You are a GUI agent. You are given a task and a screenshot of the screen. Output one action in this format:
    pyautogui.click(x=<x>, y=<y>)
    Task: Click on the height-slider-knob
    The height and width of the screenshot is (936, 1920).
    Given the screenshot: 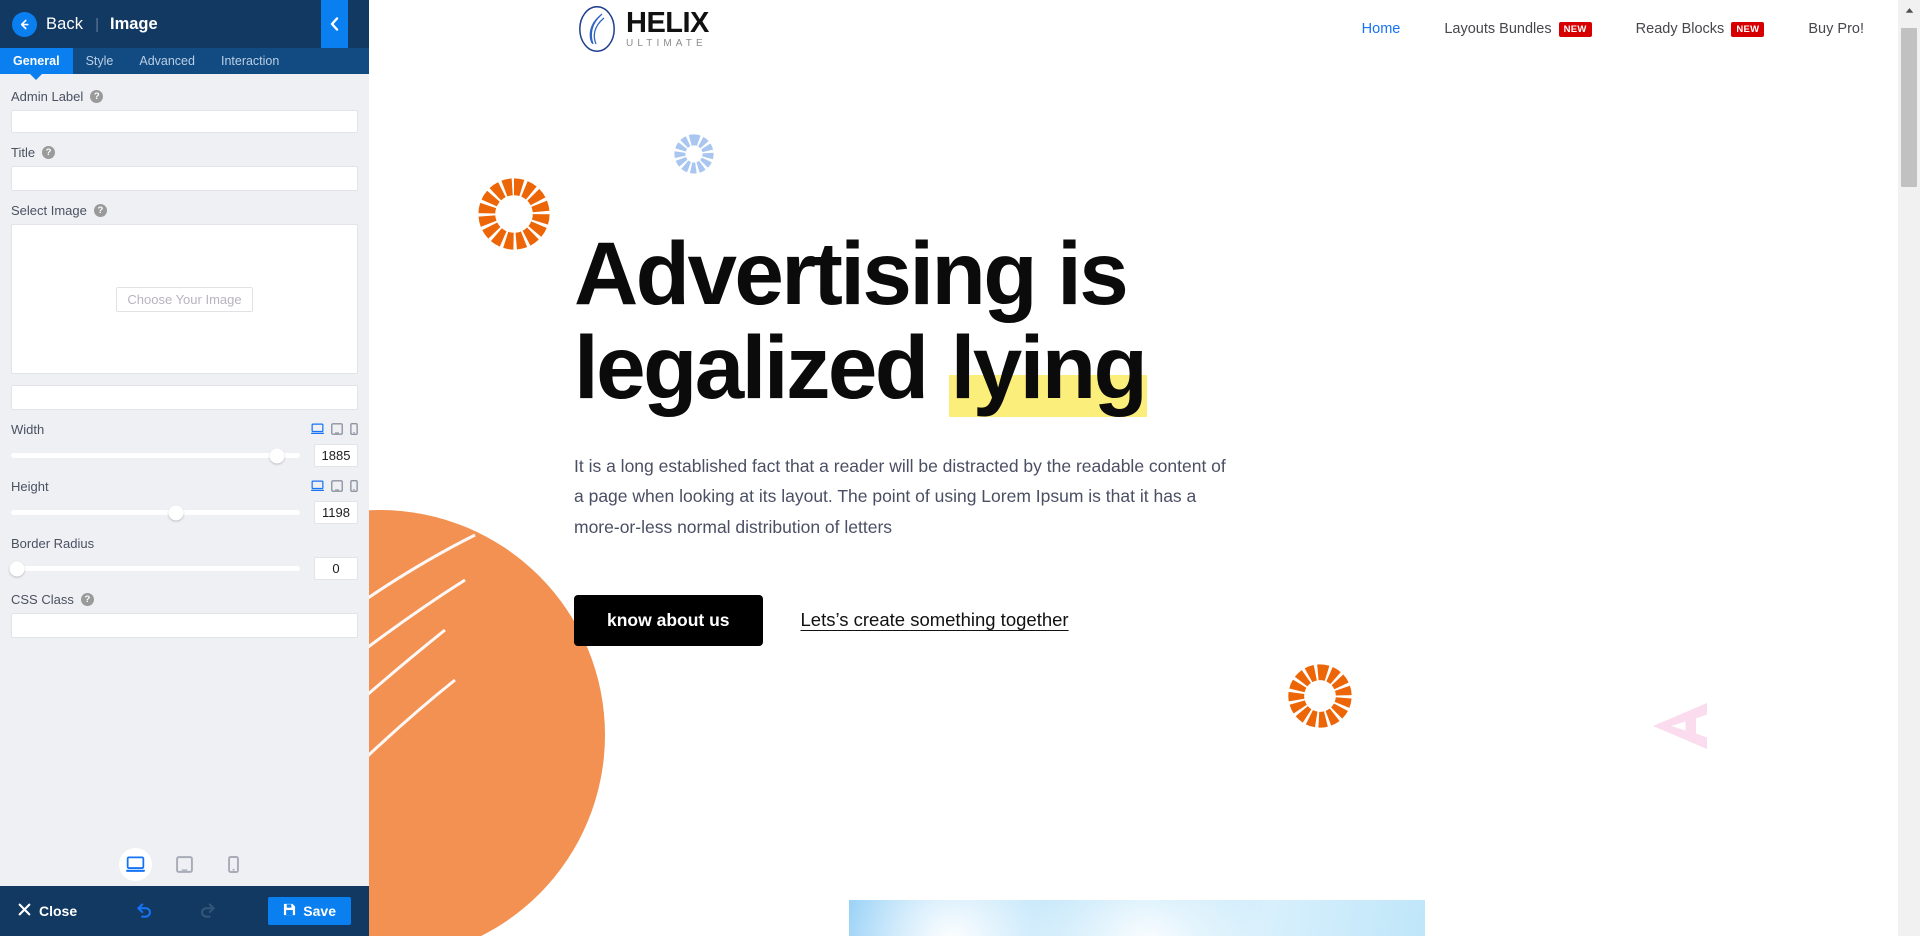 What is the action you would take?
    pyautogui.click(x=176, y=512)
    